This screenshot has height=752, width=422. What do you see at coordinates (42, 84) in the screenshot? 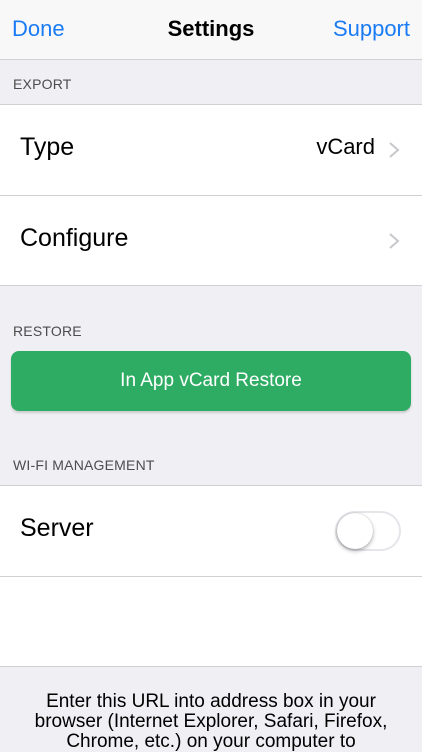
I see `export-section-header: EXPORT` at bounding box center [42, 84].